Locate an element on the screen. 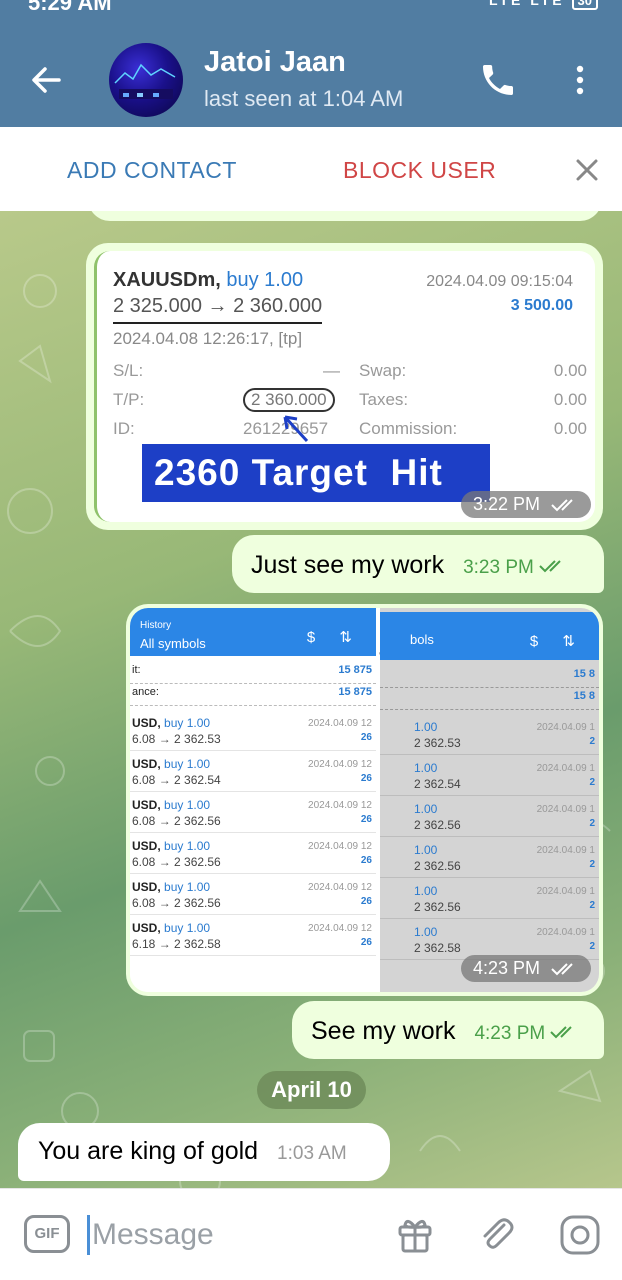 The height and width of the screenshot is (1280, 622). avatar is located at coordinates (146, 80).